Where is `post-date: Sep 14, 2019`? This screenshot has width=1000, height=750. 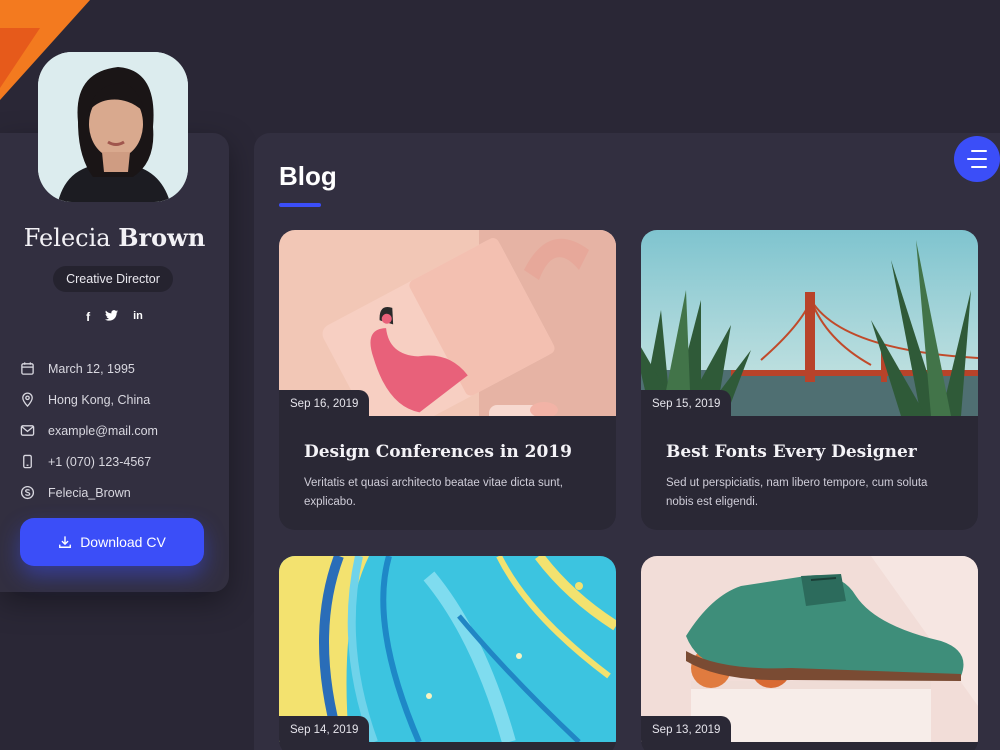
post-date: Sep 14, 2019 is located at coordinates (324, 729).